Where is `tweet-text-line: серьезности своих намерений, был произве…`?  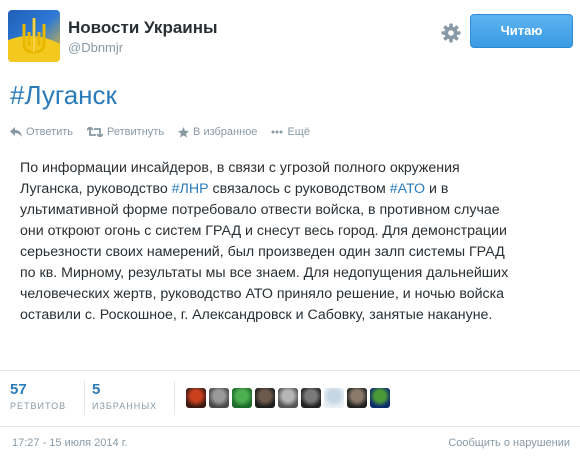
tweet-text-line: серьезности своих намерений, был произве… is located at coordinates (290, 252).